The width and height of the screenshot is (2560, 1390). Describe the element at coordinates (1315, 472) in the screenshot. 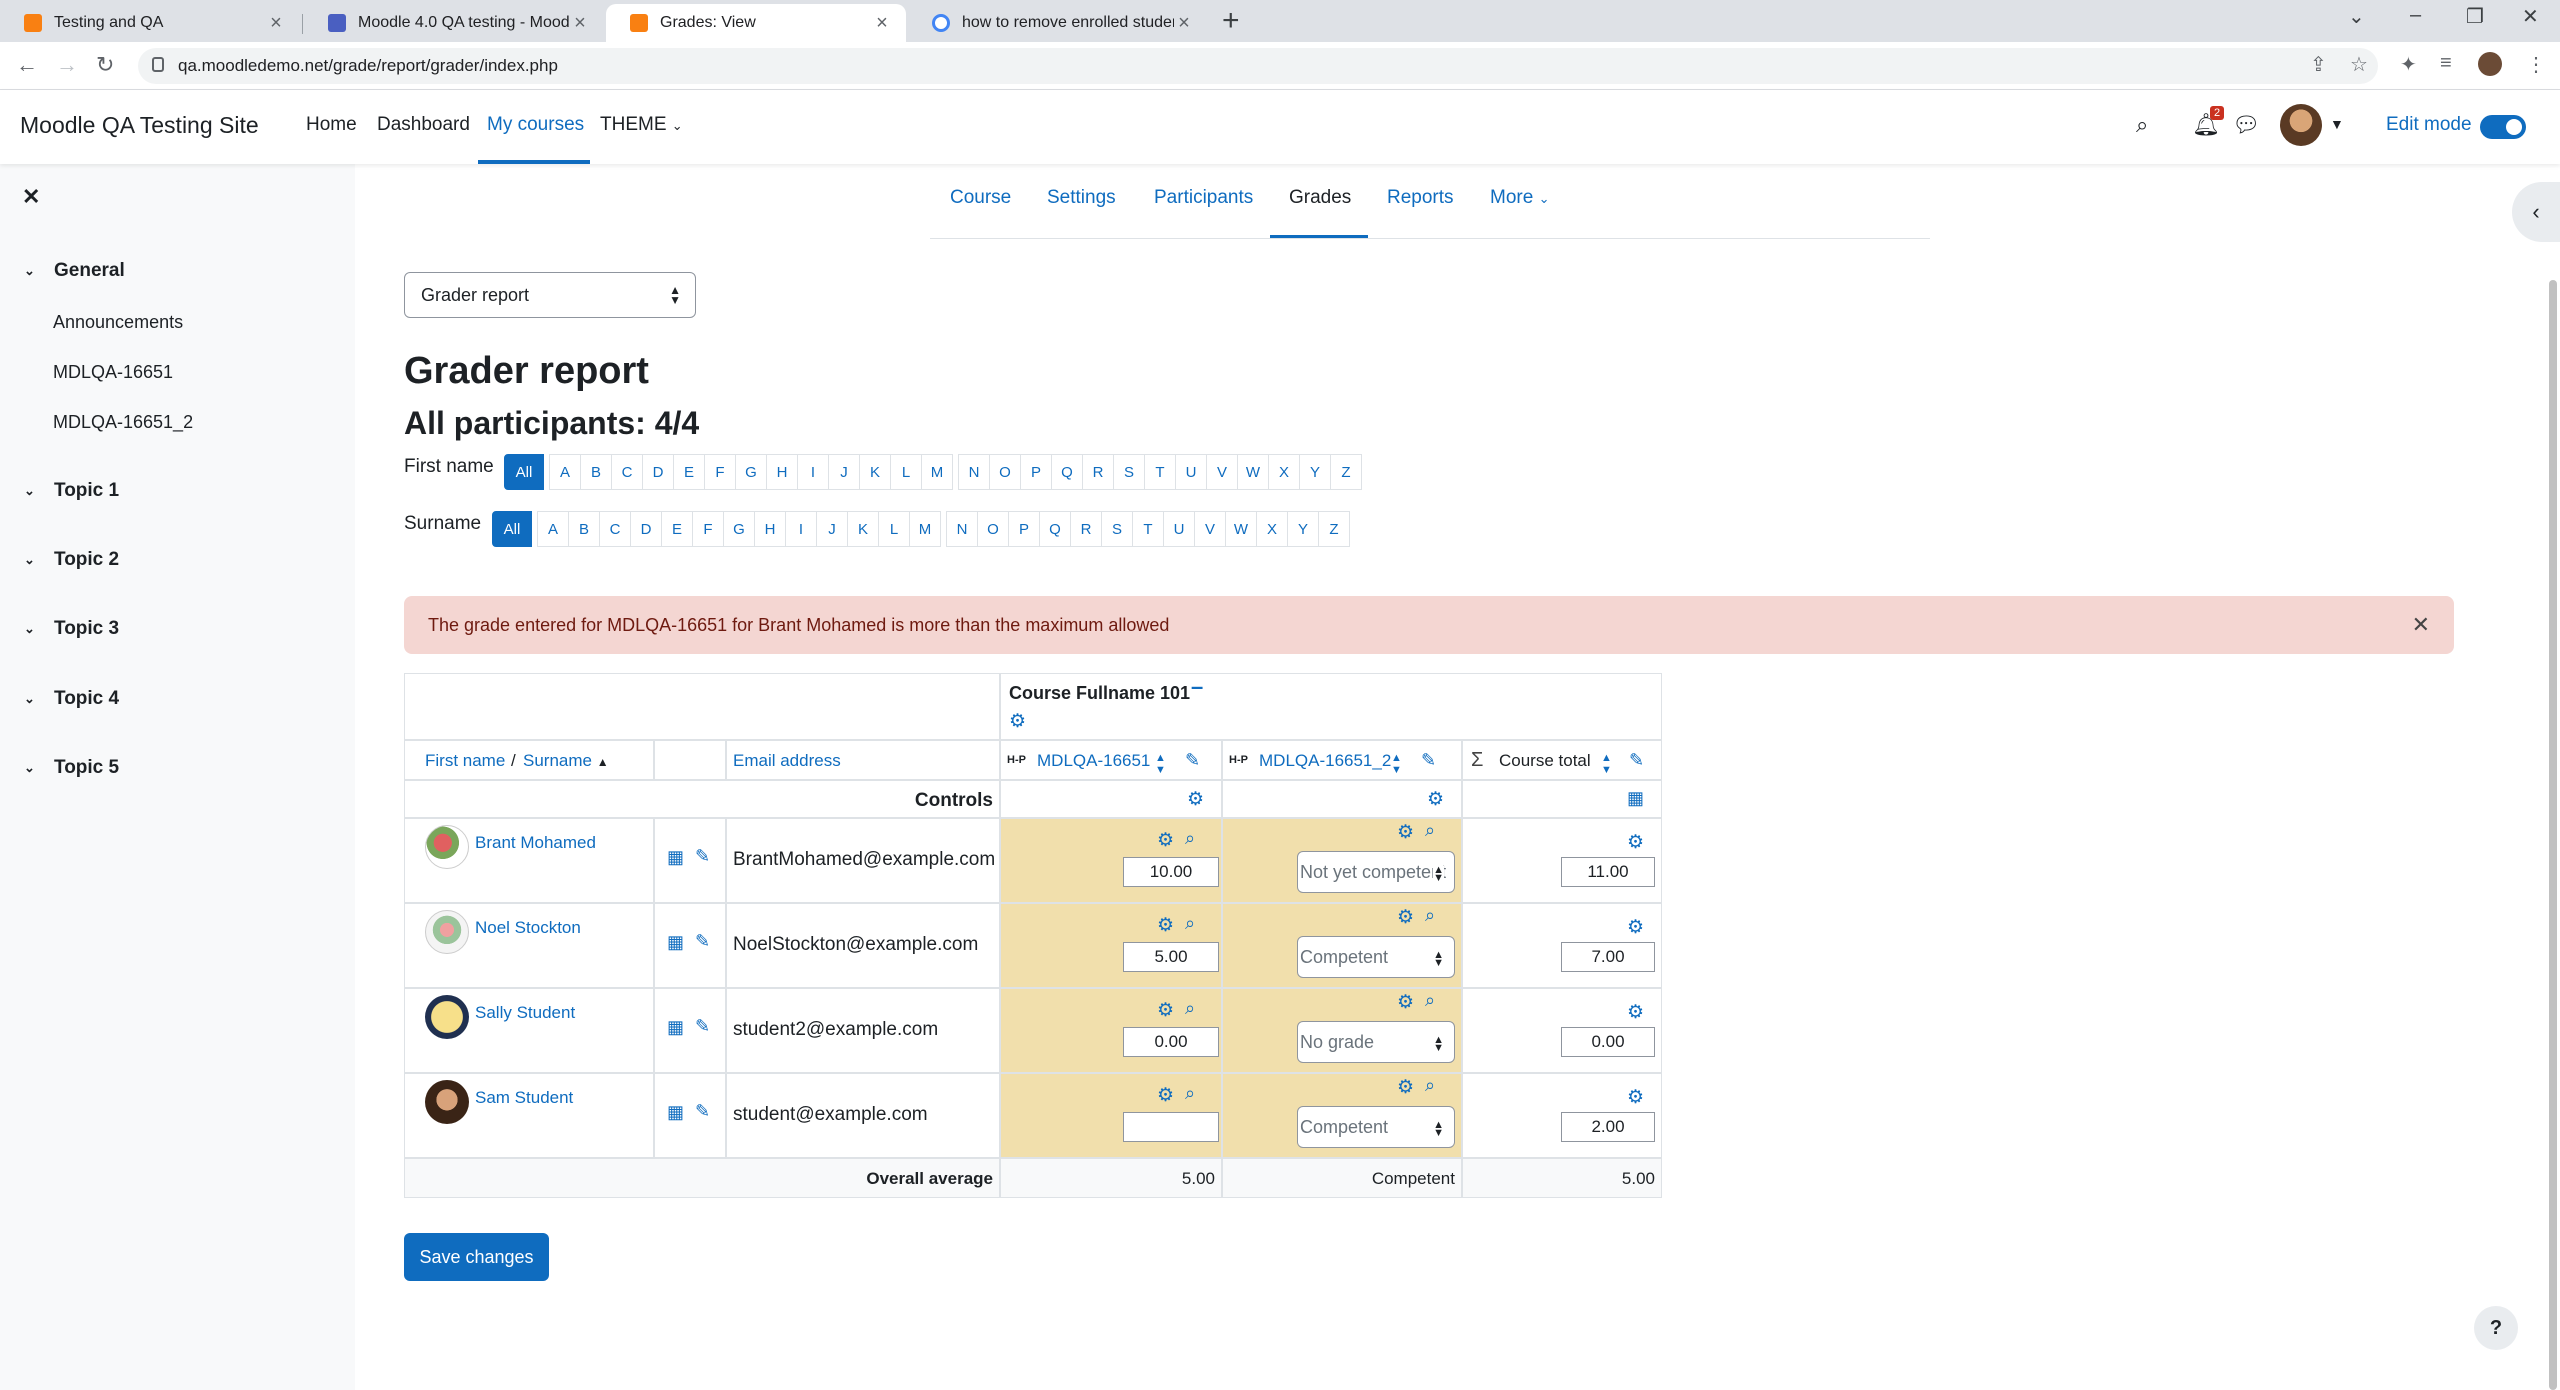

I see `first-name-initial-y: Y` at that location.